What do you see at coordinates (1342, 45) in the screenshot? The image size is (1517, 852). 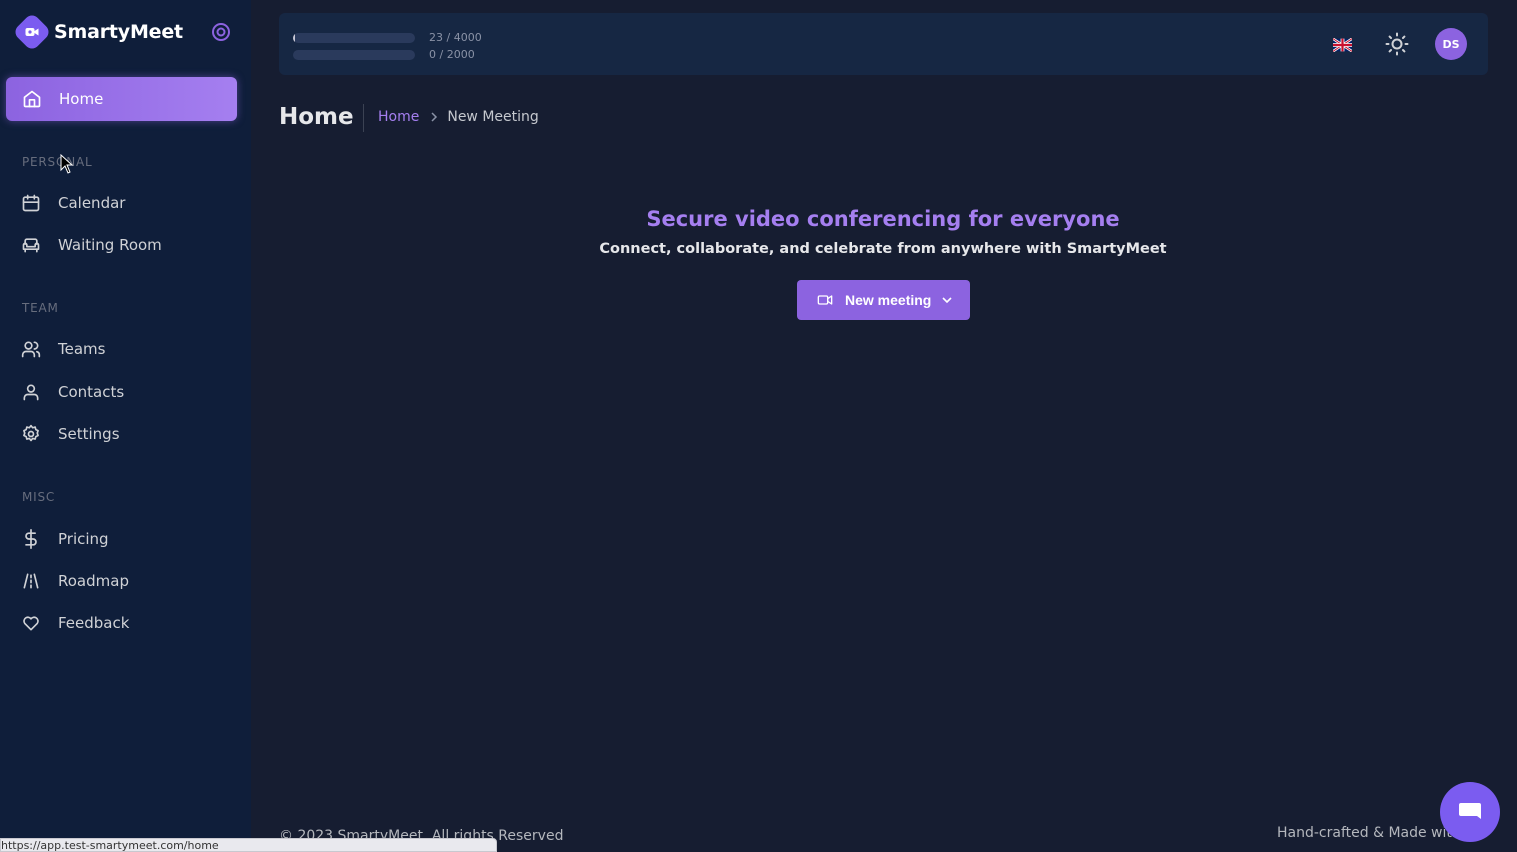 I see `uk-flag-icon` at bounding box center [1342, 45].